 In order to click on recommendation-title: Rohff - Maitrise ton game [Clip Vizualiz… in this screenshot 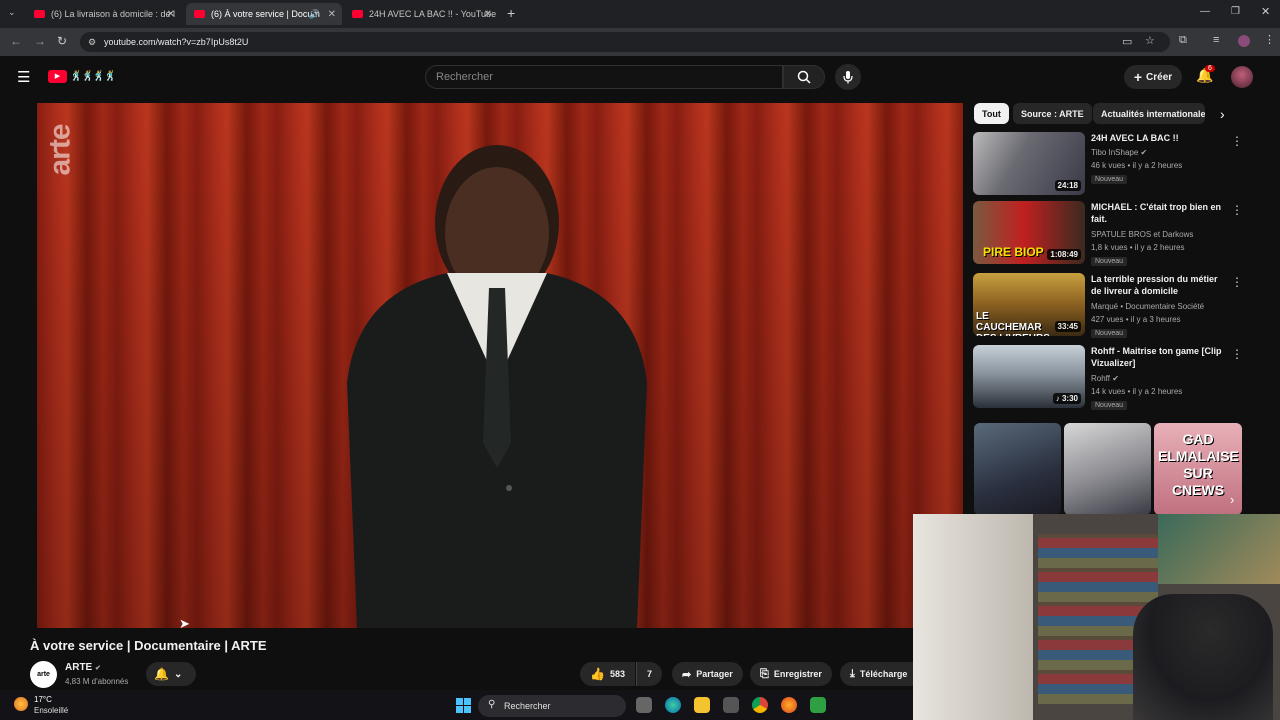, I will do `click(1160, 357)`.